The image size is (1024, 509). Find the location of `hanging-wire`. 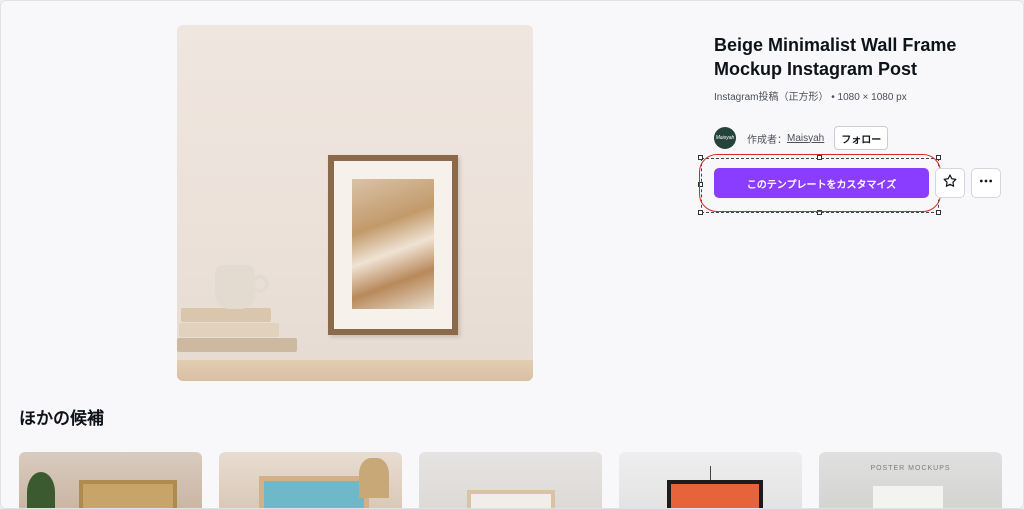

hanging-wire is located at coordinates (710, 473).